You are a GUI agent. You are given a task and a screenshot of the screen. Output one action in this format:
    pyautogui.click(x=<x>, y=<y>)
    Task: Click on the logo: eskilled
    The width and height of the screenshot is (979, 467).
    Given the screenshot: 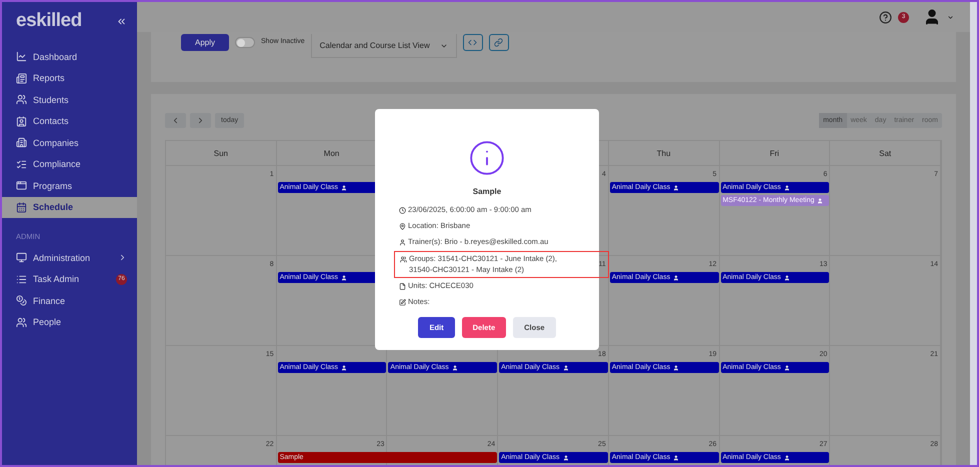 What is the action you would take?
    pyautogui.click(x=49, y=21)
    